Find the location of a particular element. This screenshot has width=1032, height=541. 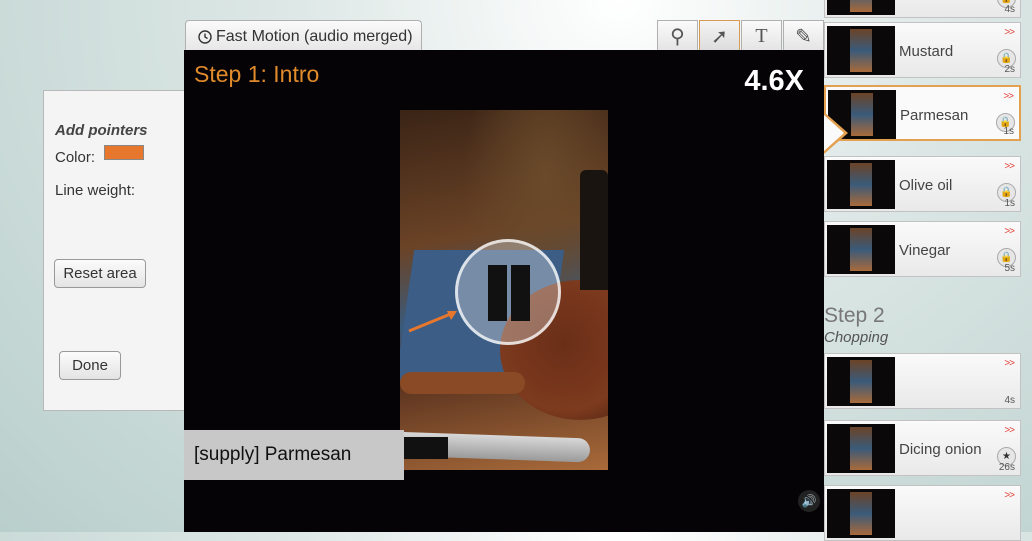

clip-item-vinegar: Vinegar >> 🔒 5s is located at coordinates (922, 249).